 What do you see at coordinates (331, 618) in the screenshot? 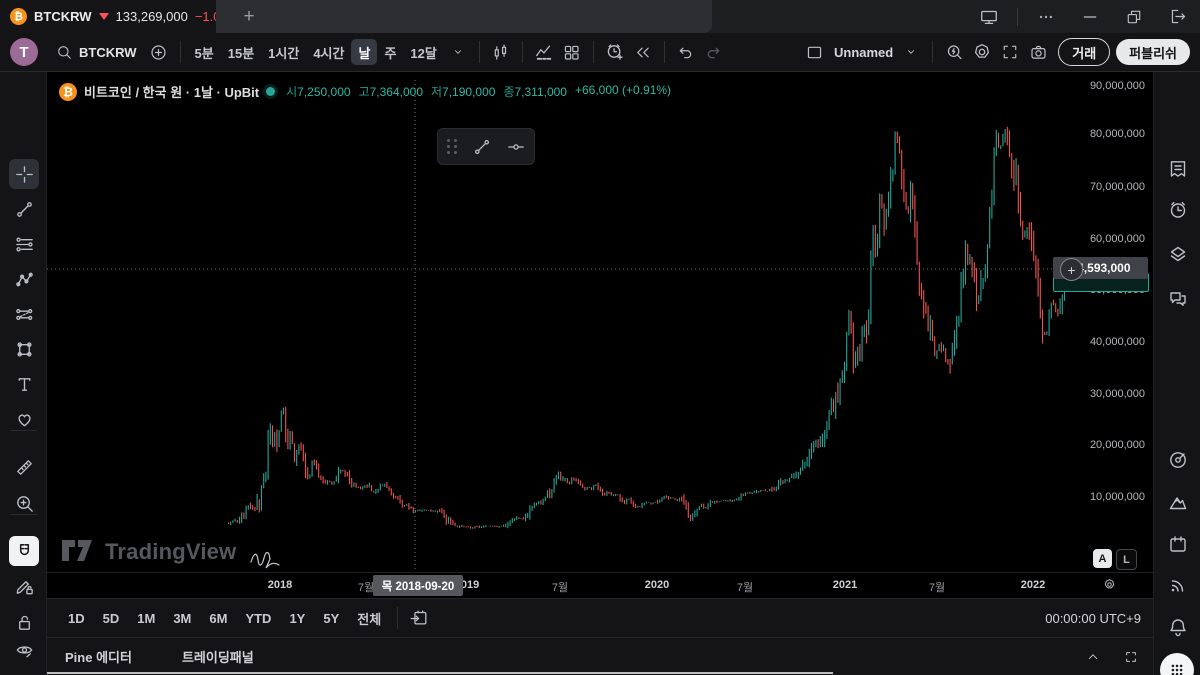
I see `range-button-5Y: 5Y` at bounding box center [331, 618].